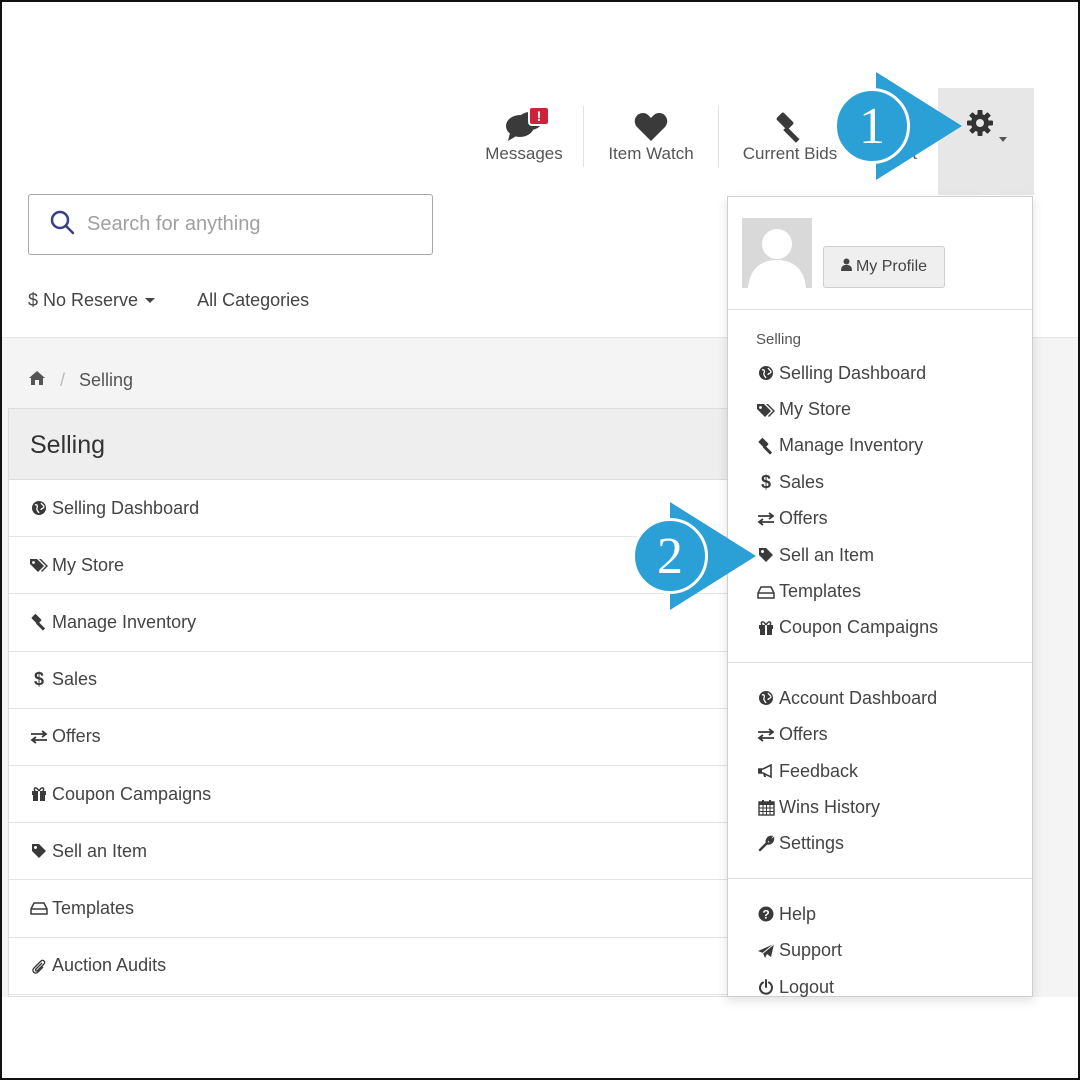  Describe the element at coordinates (378, 852) in the screenshot. I see `panel-row-sell-an-item: Sell an Item` at that location.